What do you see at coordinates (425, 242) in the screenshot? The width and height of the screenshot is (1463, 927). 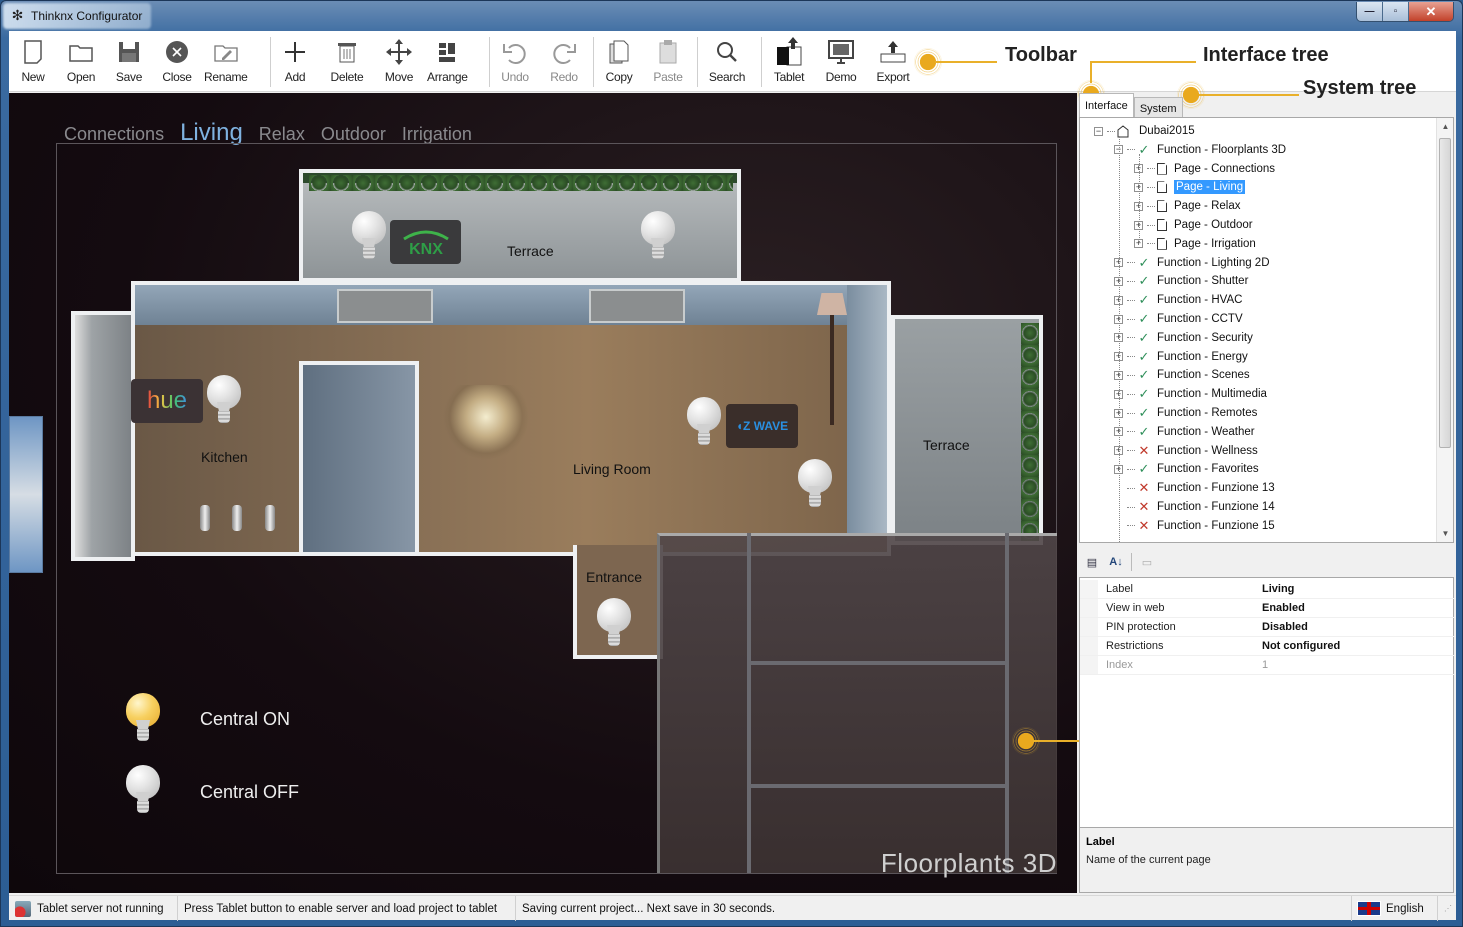 I see `knx-logo: KNX` at bounding box center [425, 242].